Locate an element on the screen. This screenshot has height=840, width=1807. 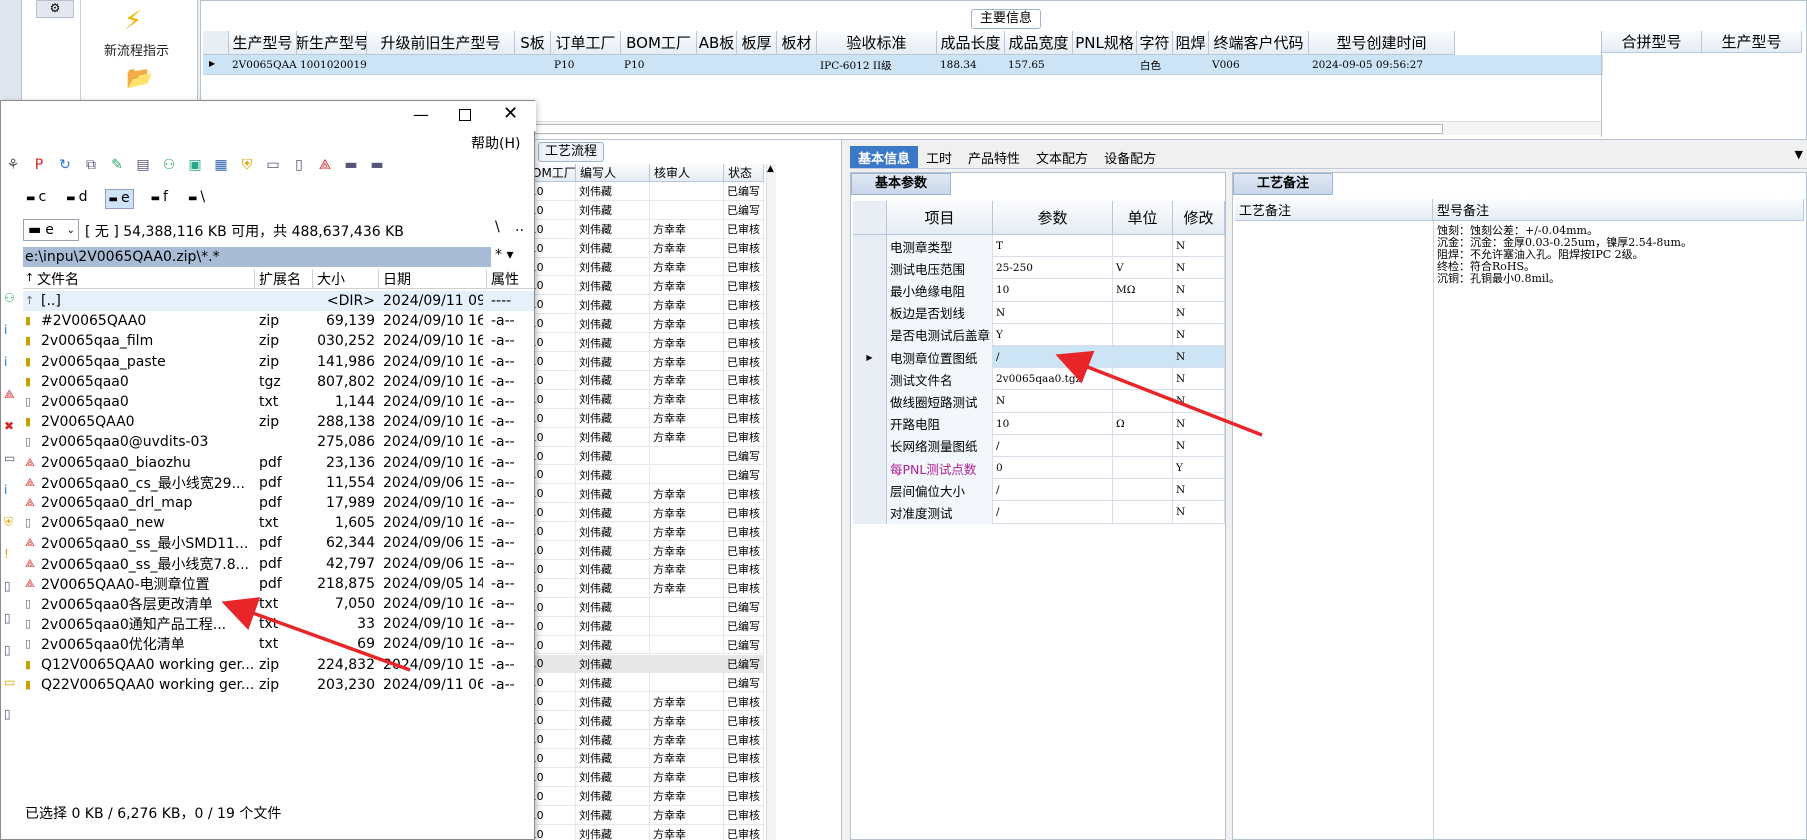
arrow-to-stamp-file is located at coordinates (316, 634).